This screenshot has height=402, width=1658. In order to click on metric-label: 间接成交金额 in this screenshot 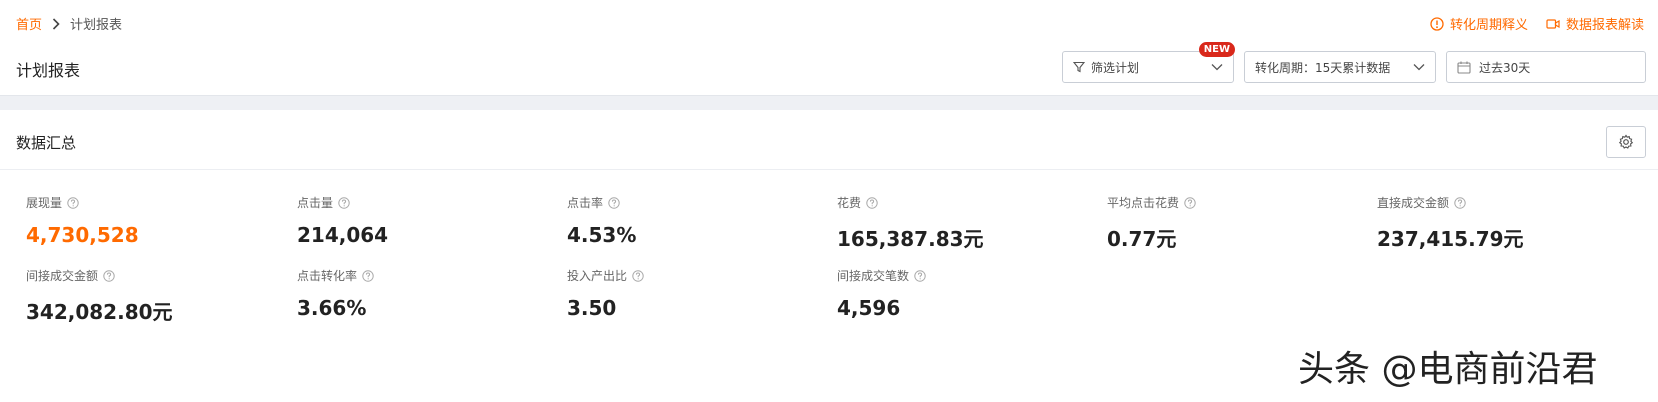, I will do `click(62, 276)`.